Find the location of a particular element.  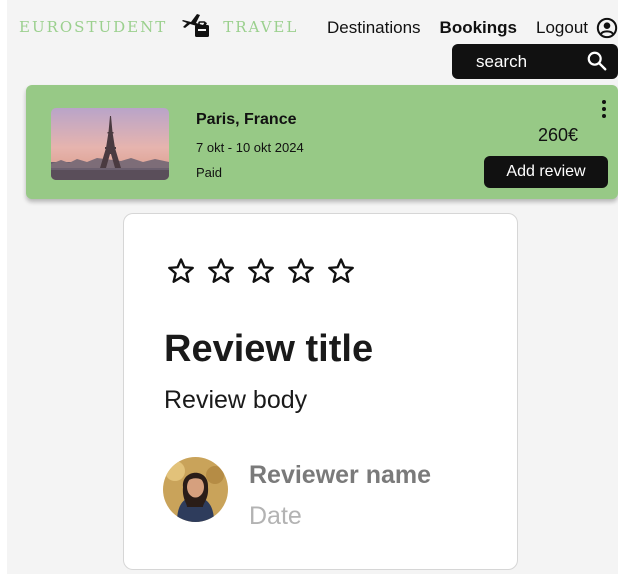

nav-logout: Logout is located at coordinates (562, 28).